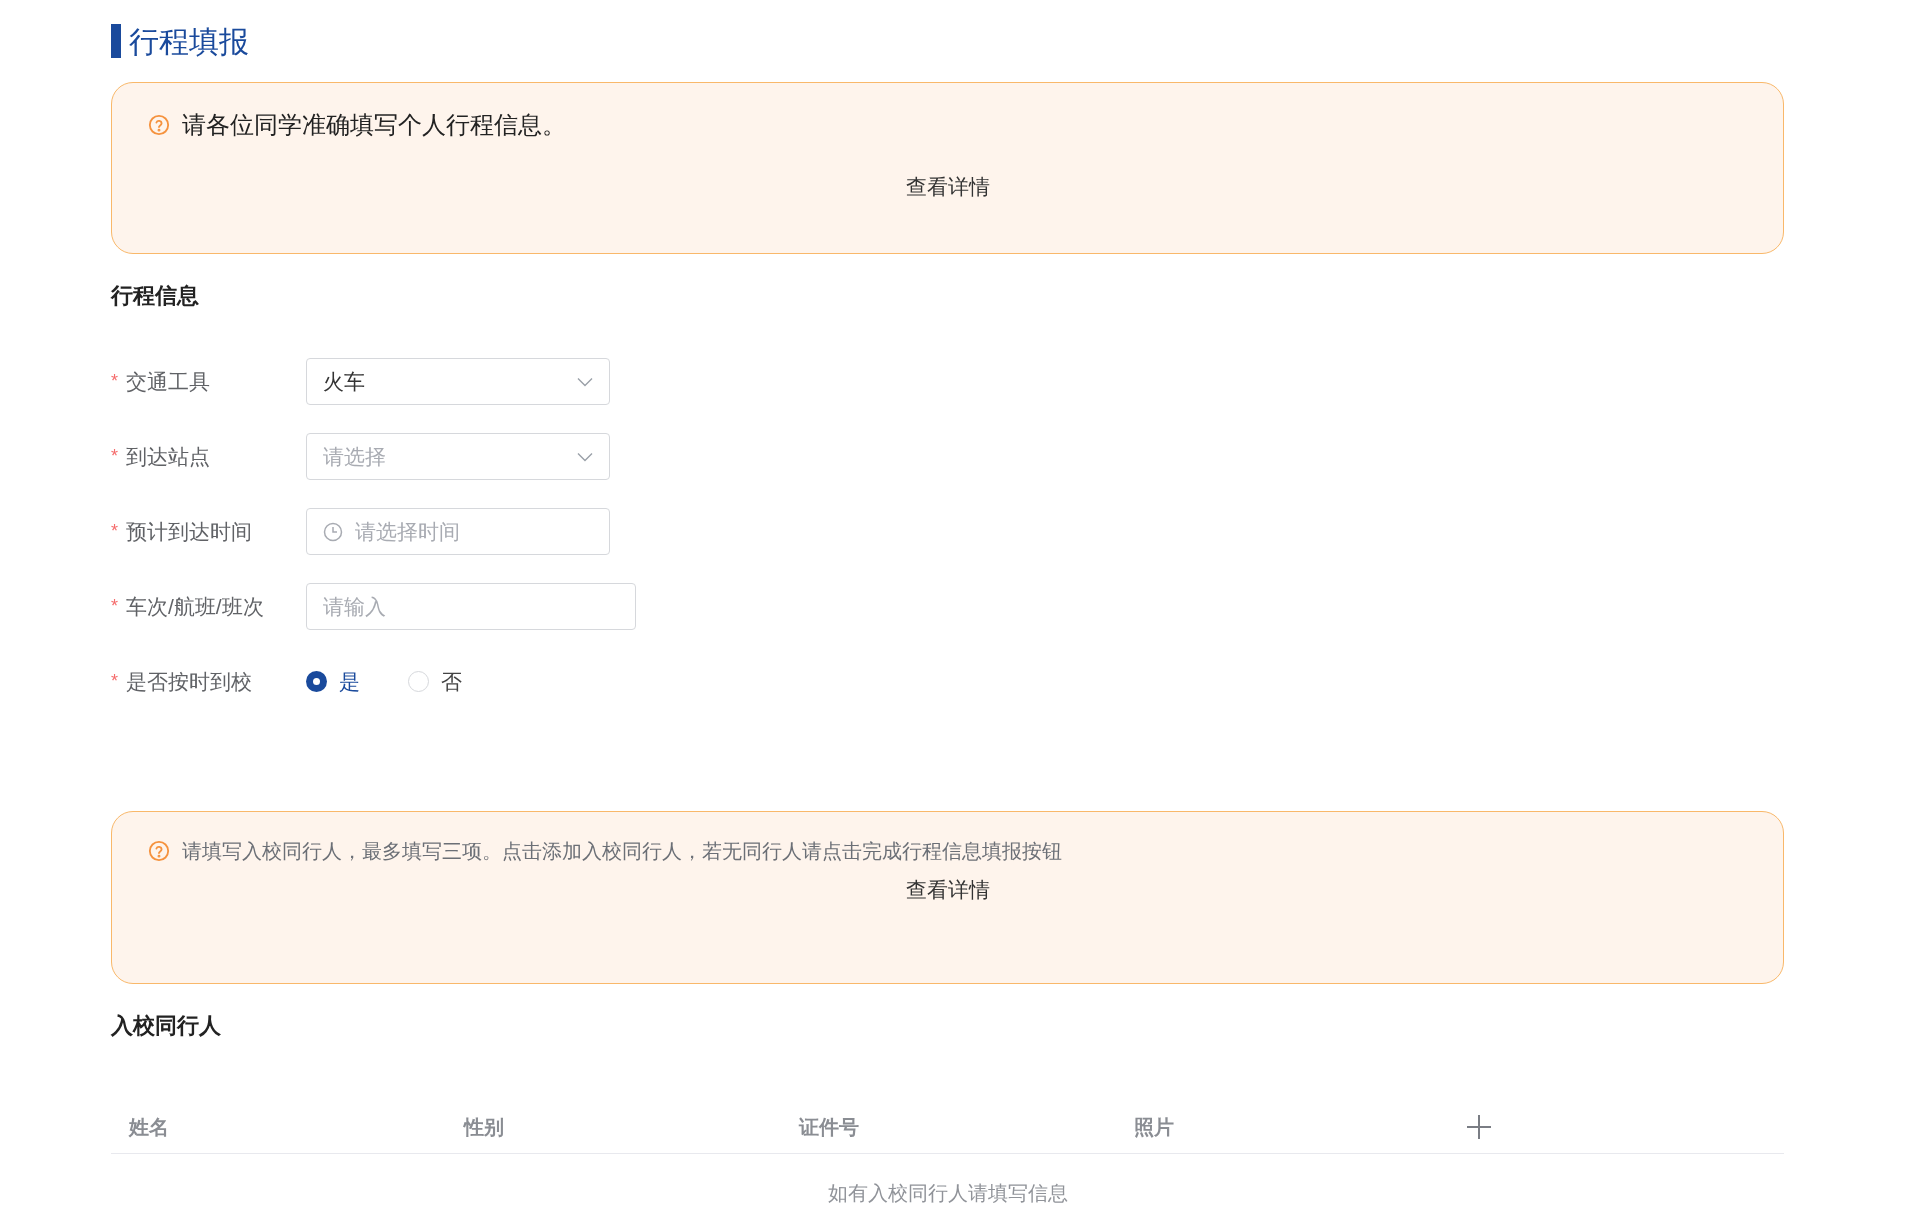 This screenshot has width=1919, height=1228. What do you see at coordinates (168, 456) in the screenshot?
I see `field-label: 到达站点` at bounding box center [168, 456].